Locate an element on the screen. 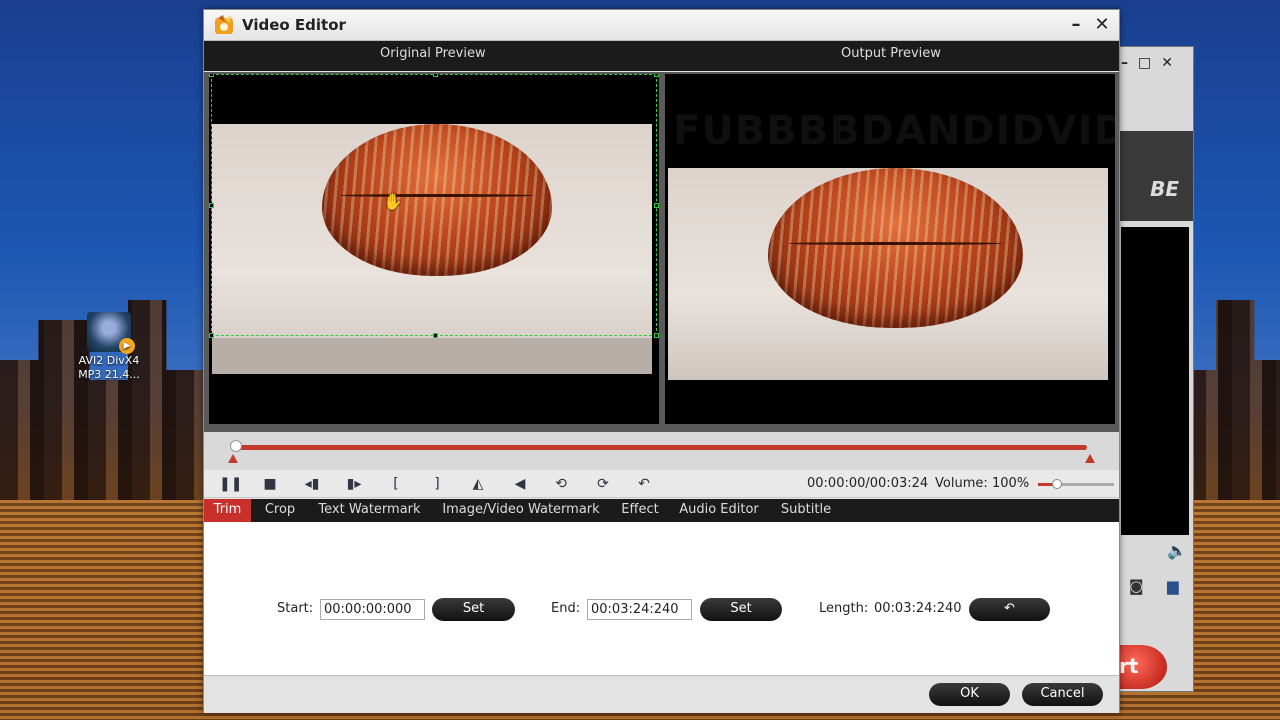 This screenshot has width=1280, height=720. mark-in-icon: [ is located at coordinates (396, 484).